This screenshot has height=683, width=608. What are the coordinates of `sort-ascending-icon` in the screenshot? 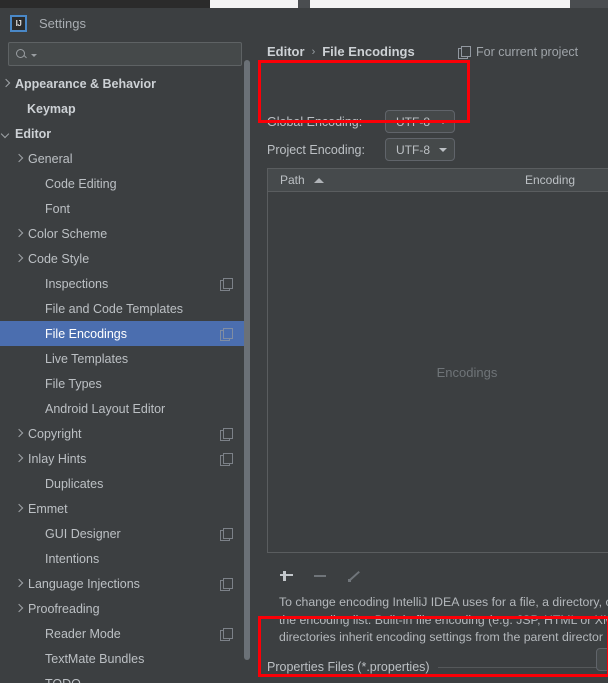 It's located at (318, 180).